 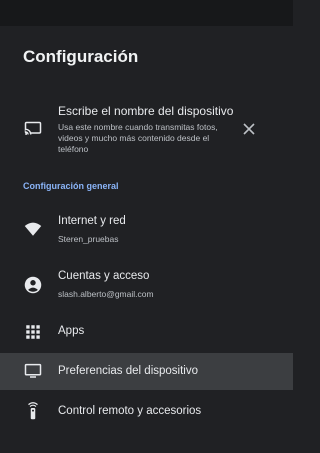 What do you see at coordinates (249, 129) in the screenshot?
I see `close-icon` at bounding box center [249, 129].